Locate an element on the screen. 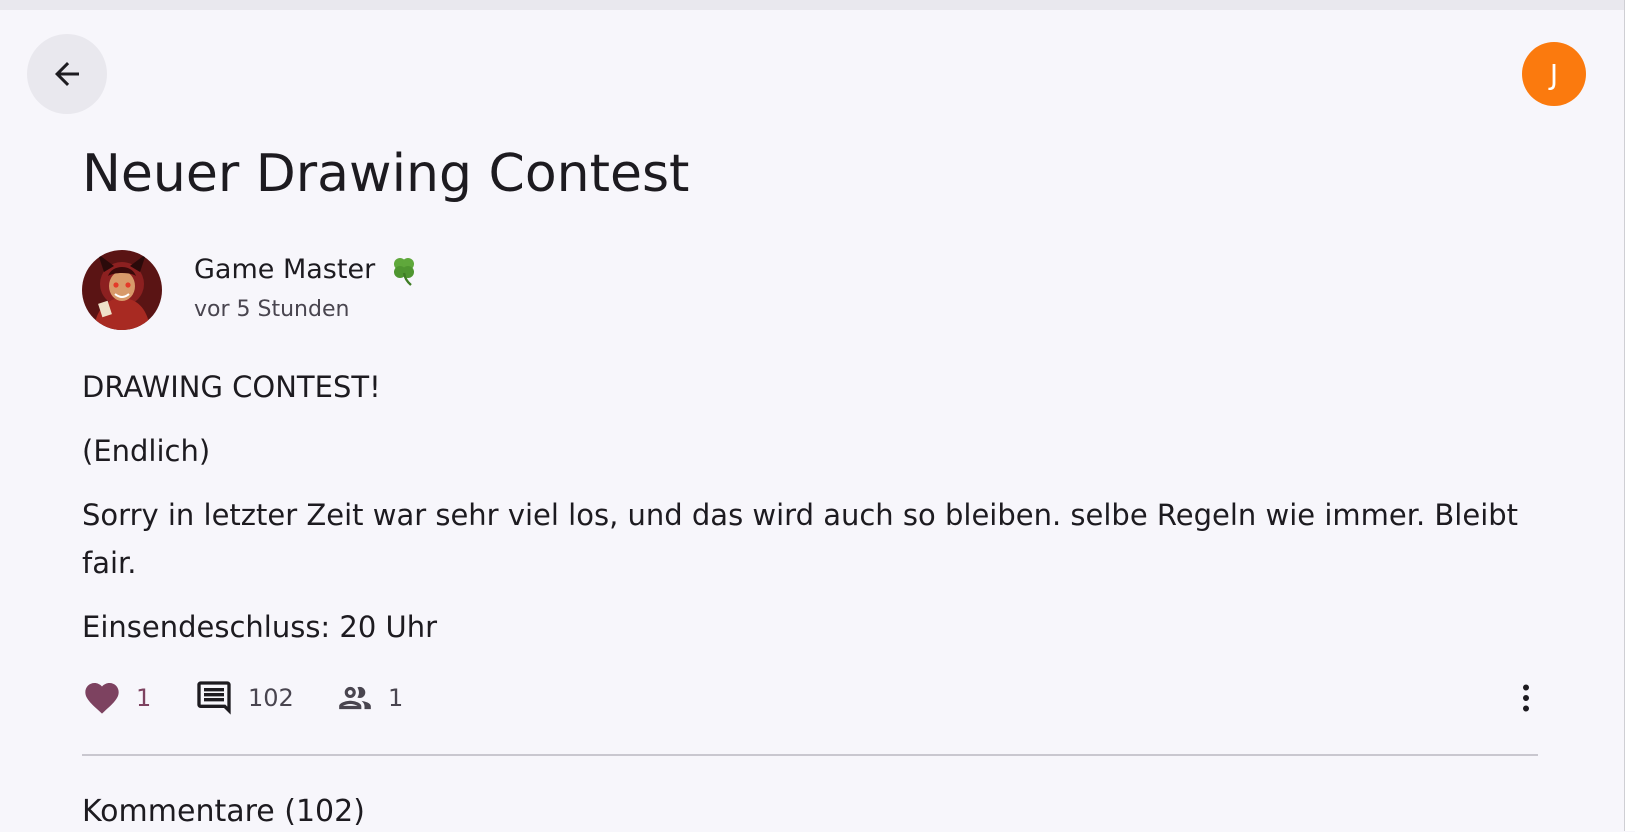  scrollbar is located at coordinates (1629, 415).